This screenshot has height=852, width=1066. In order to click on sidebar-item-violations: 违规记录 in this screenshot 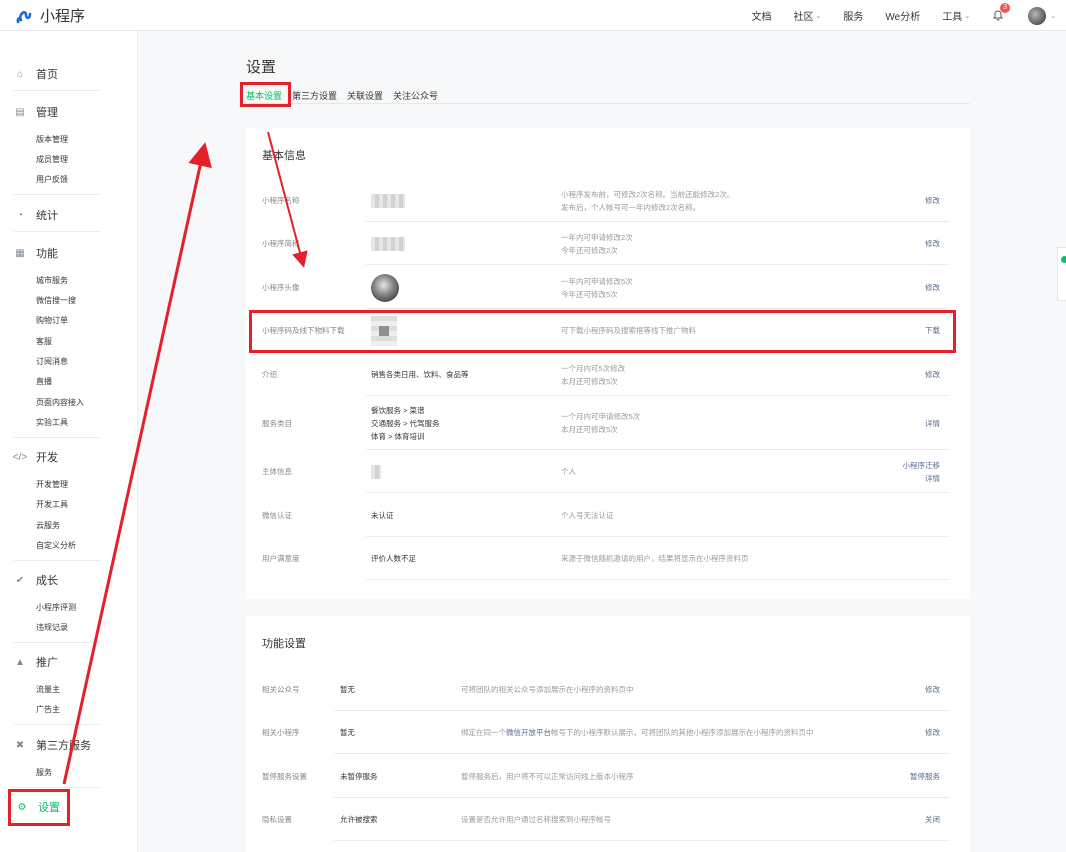, I will do `click(52, 627)`.